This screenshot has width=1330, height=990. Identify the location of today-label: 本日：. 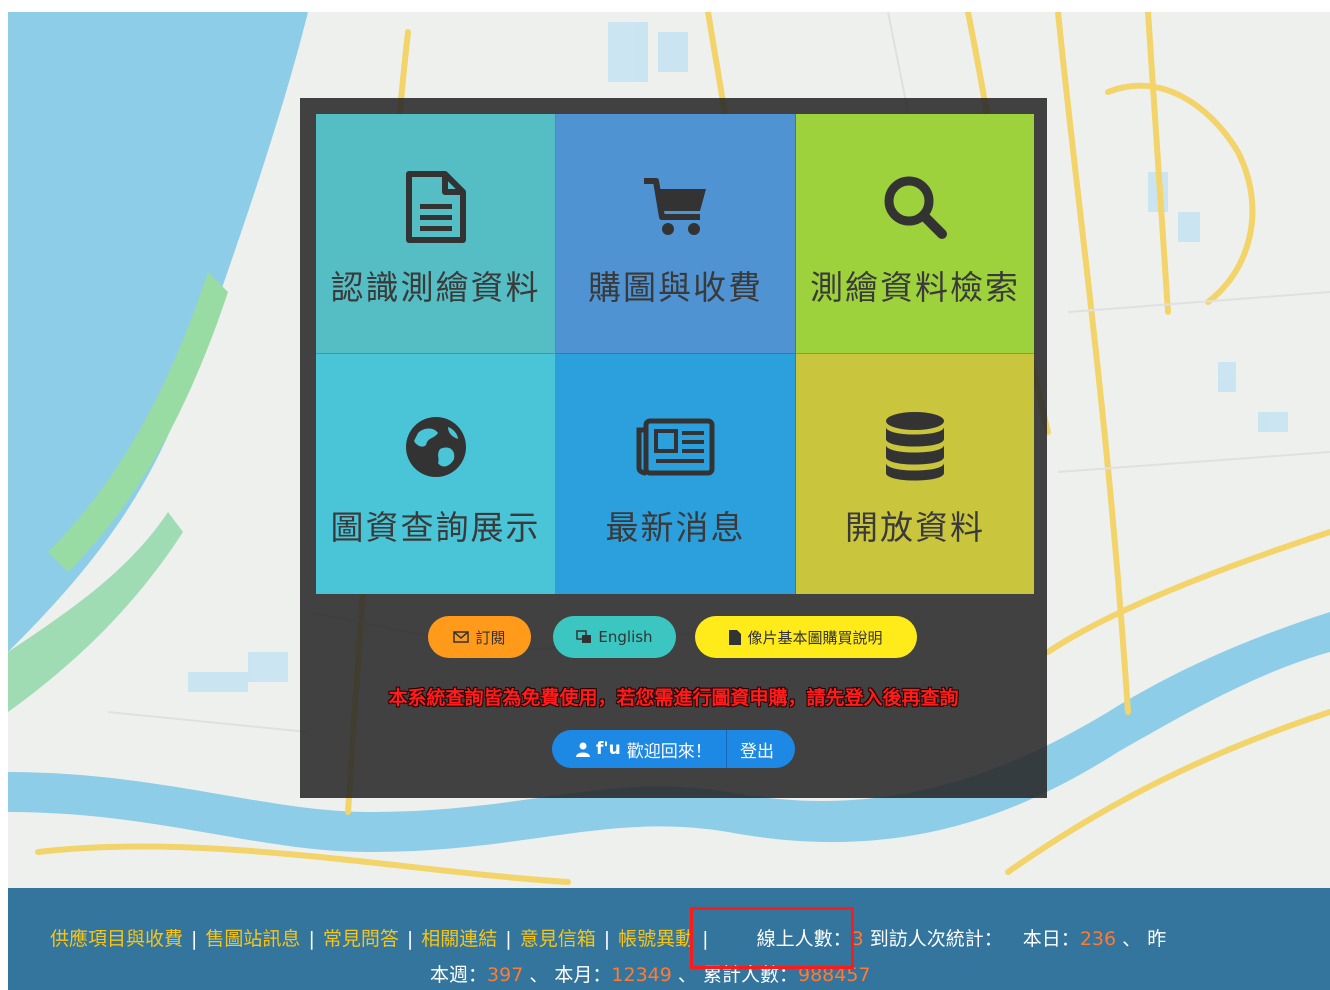
(1051, 939).